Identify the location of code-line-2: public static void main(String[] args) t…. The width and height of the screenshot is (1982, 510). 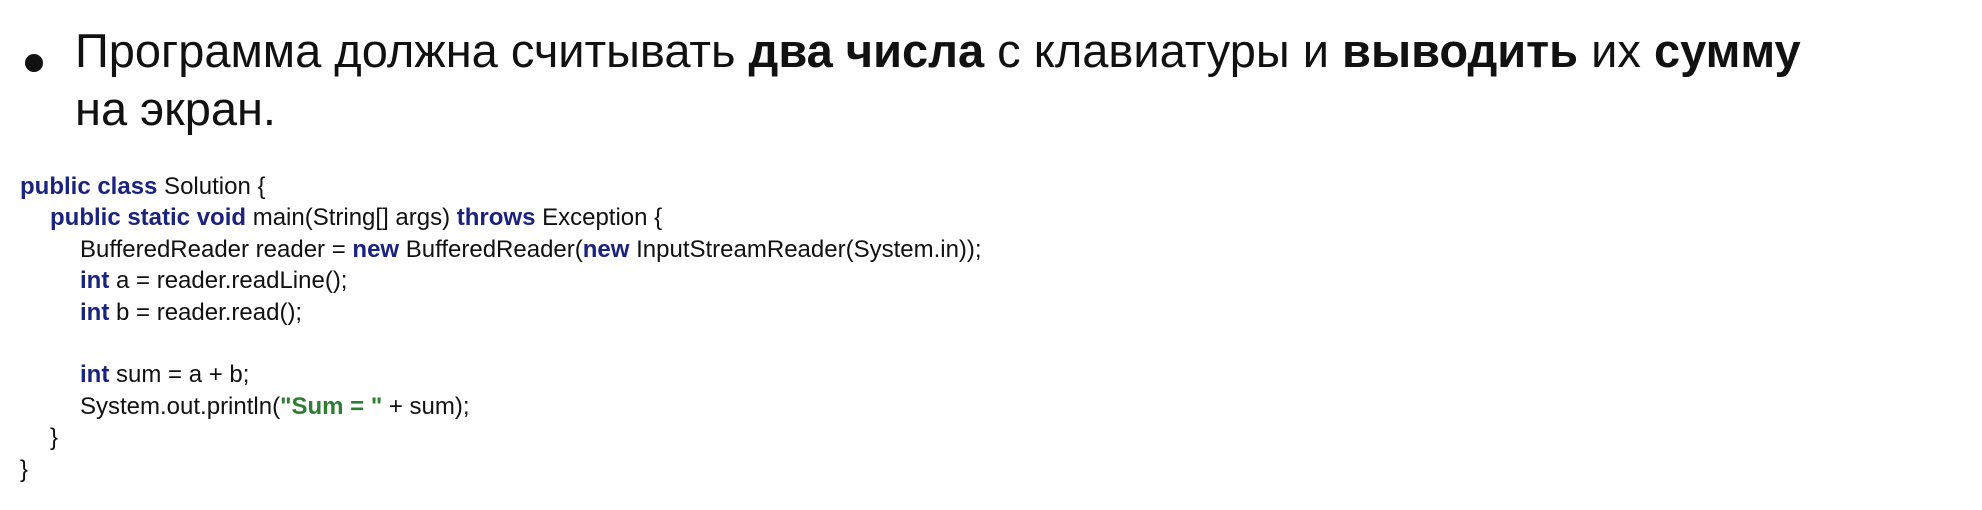
(501, 217).